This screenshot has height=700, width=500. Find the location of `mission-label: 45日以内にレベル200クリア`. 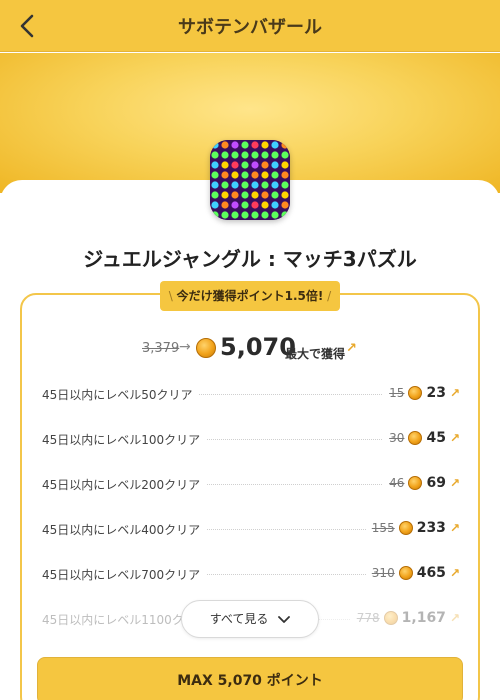

mission-label: 45日以内にレベル200クリア is located at coordinates (124, 484).